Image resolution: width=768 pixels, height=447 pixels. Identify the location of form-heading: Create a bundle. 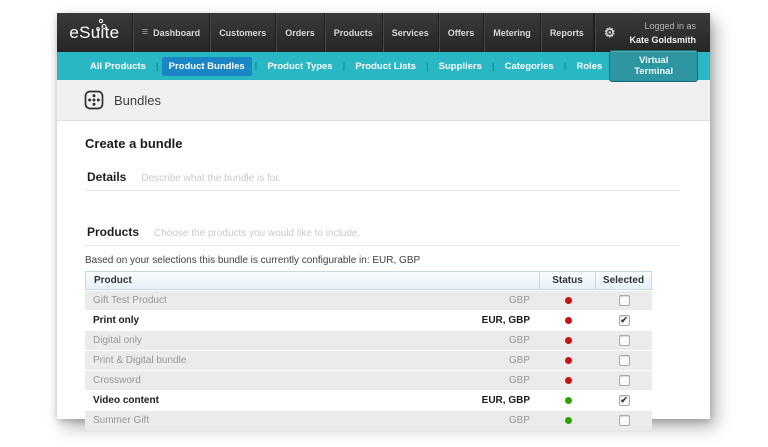
(134, 143).